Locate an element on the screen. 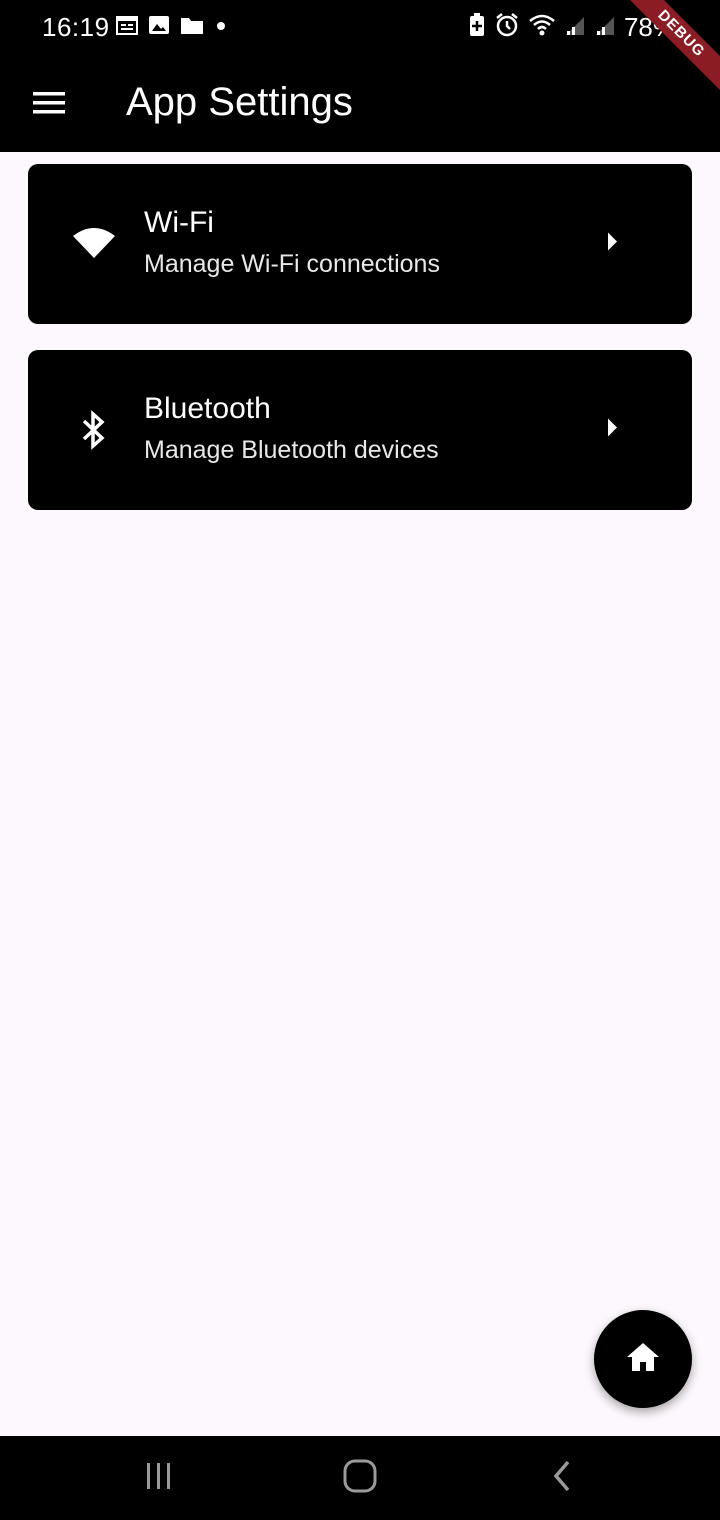 The image size is (720, 1520). battery-percentage: 78% is located at coordinates (649, 27).